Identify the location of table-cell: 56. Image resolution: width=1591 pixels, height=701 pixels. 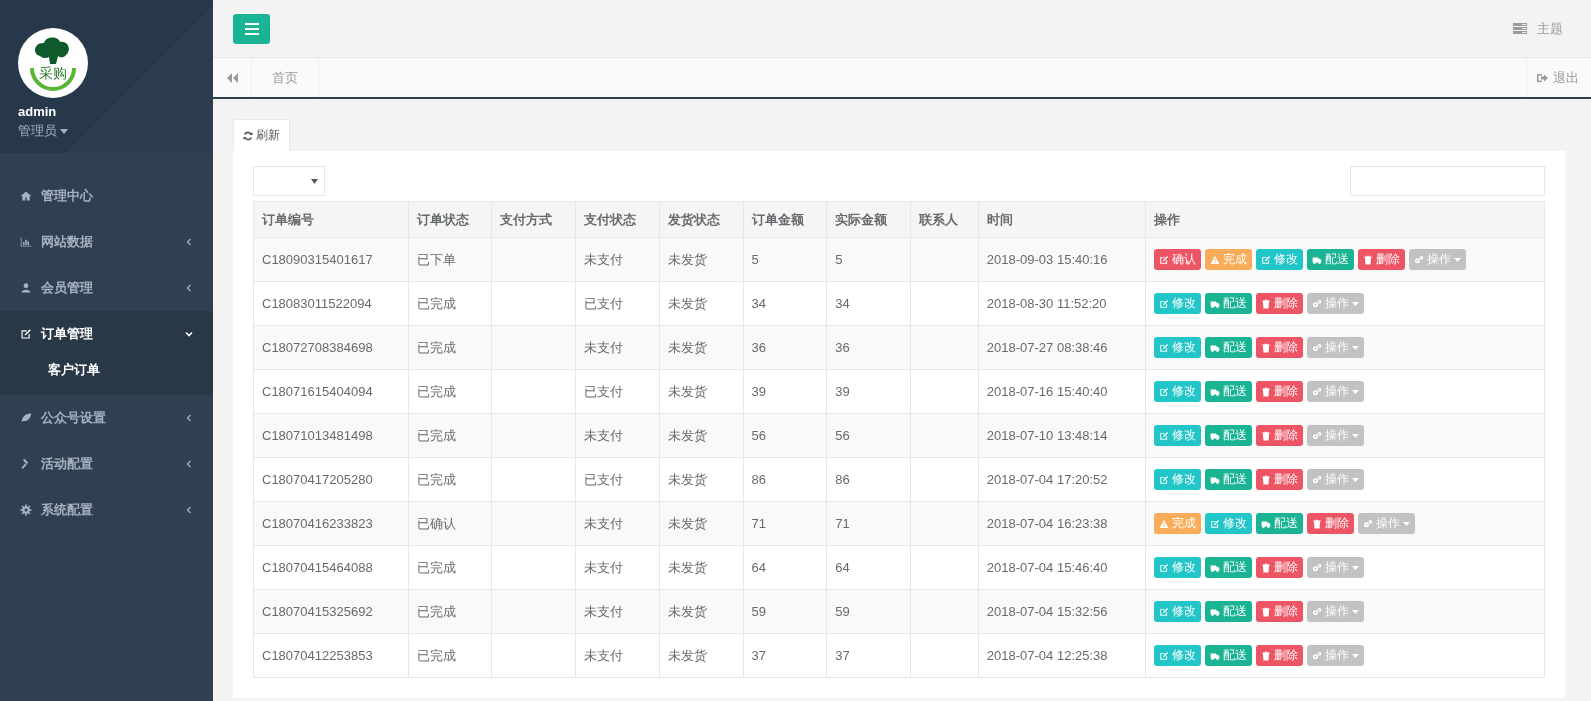
(785, 435).